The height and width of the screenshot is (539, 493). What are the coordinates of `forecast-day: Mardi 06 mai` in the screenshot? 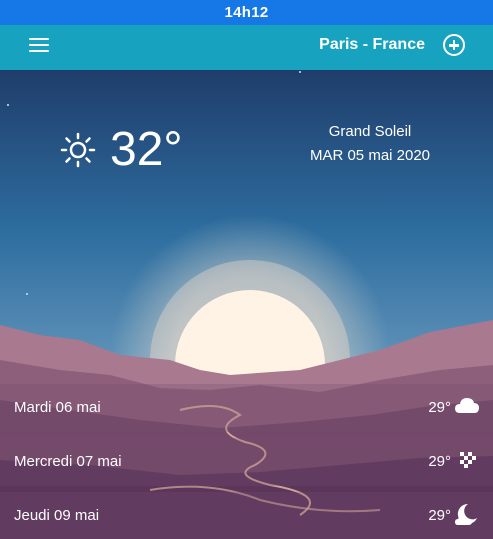 It's located at (57, 407).